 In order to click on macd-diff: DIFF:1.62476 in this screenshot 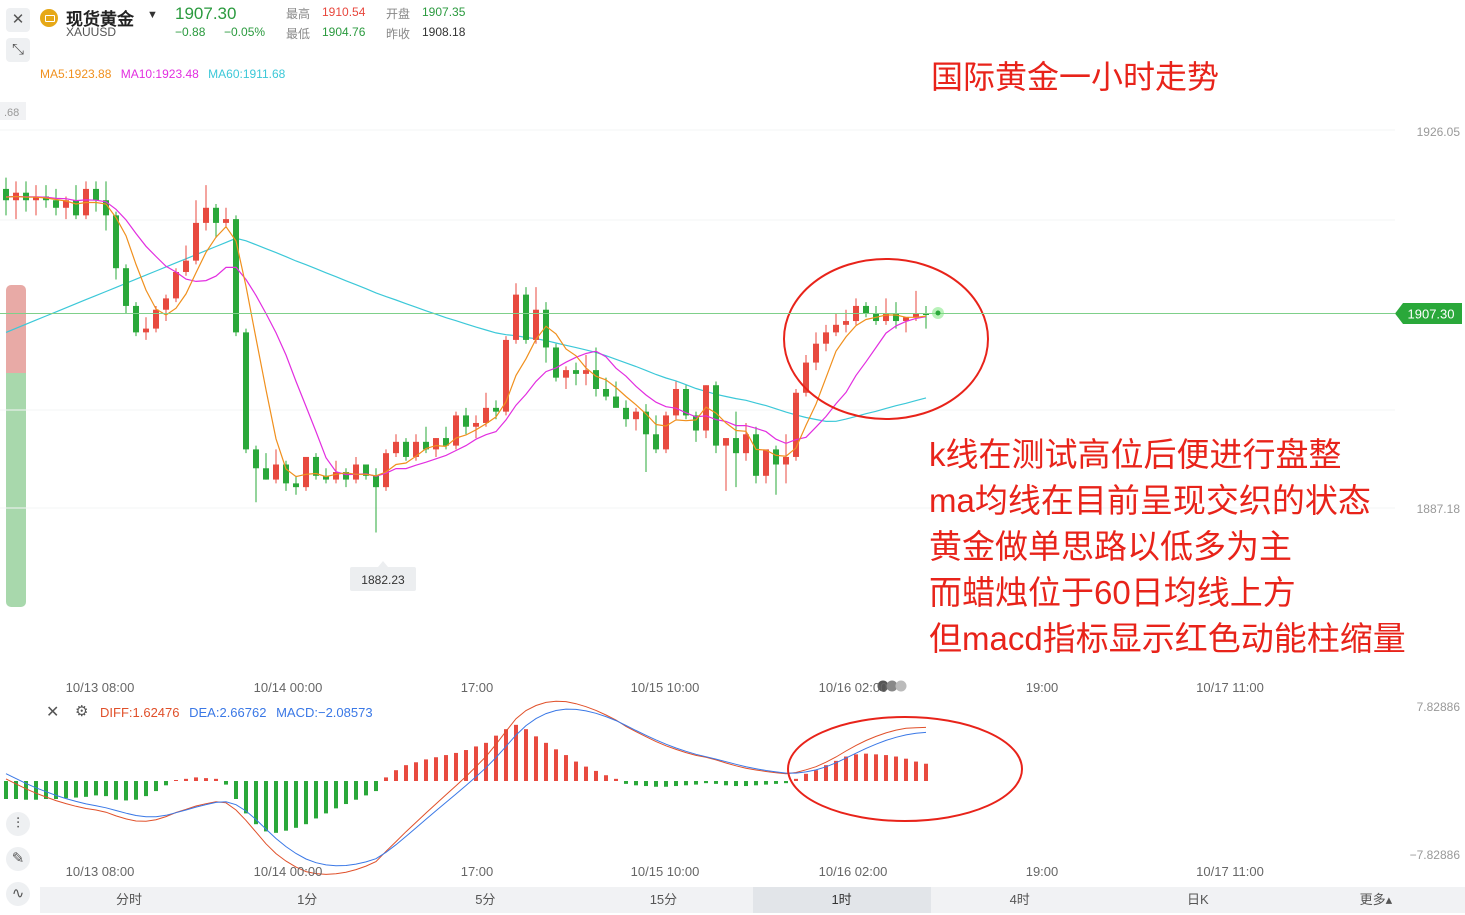, I will do `click(140, 712)`.